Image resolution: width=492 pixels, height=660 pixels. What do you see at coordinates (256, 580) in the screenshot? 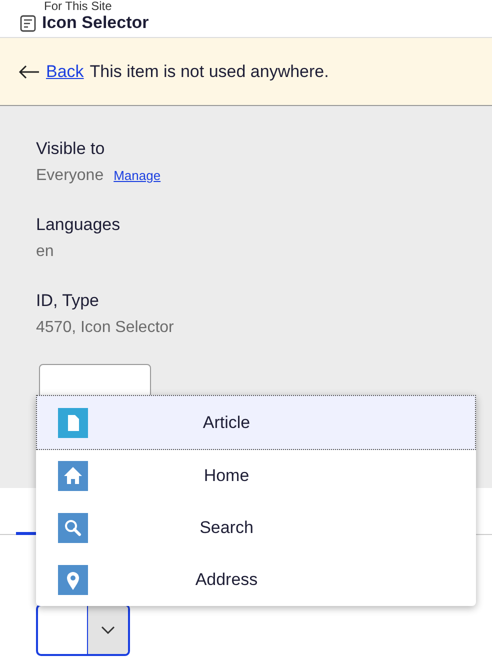
I see `dropdown-option: Address` at bounding box center [256, 580].